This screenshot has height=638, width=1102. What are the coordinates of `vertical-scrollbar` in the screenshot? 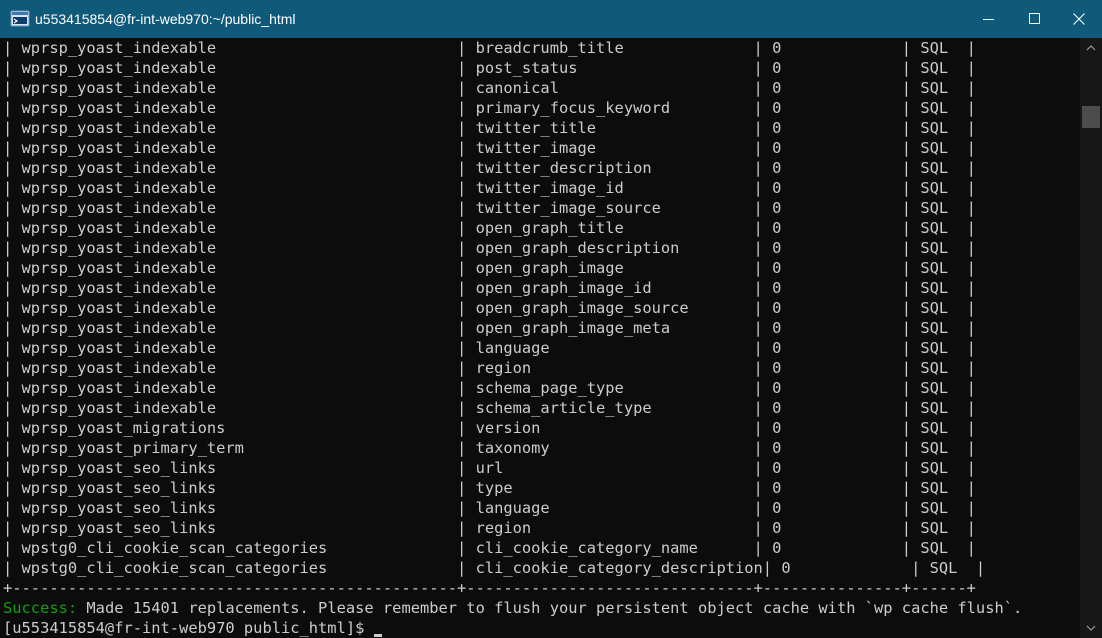 It's located at (1091, 338).